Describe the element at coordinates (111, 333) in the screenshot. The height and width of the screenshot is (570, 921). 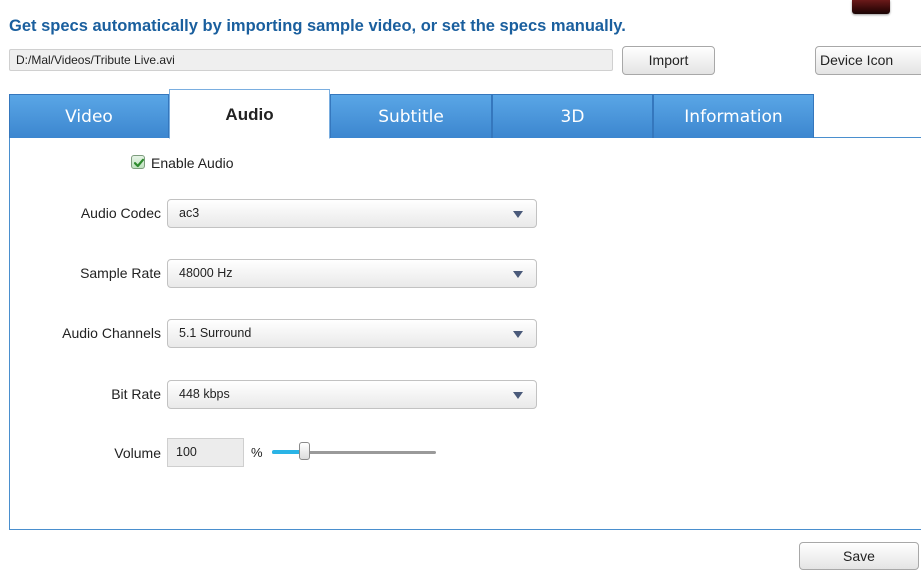
I see `audio-channels-label: Audio Channels` at that location.